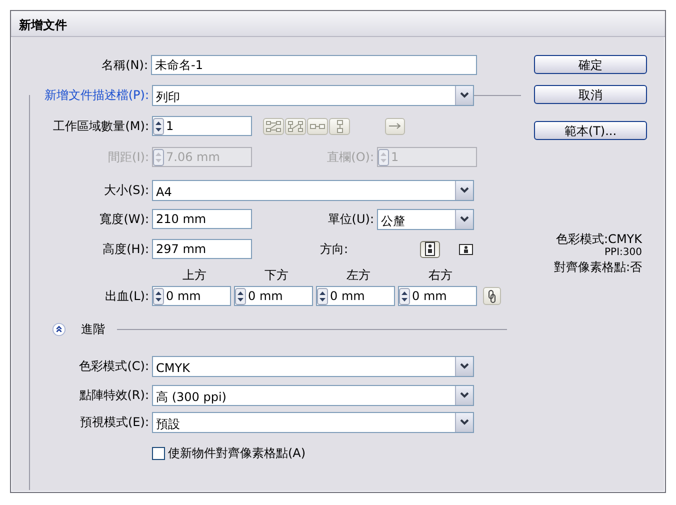 Image resolution: width=676 pixels, height=505 pixels. I want to click on spinner-field: 1, so click(202, 126).